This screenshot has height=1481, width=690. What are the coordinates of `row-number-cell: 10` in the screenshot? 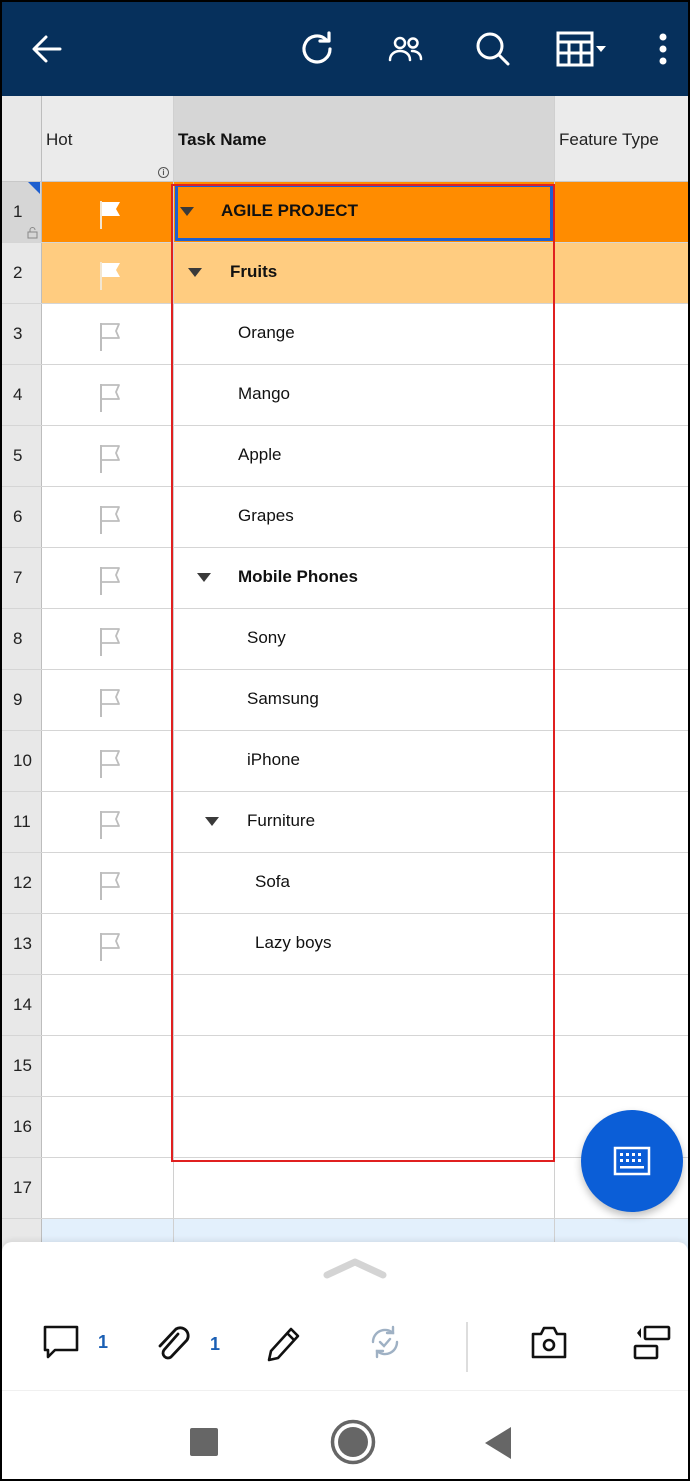 It's located at (22, 761).